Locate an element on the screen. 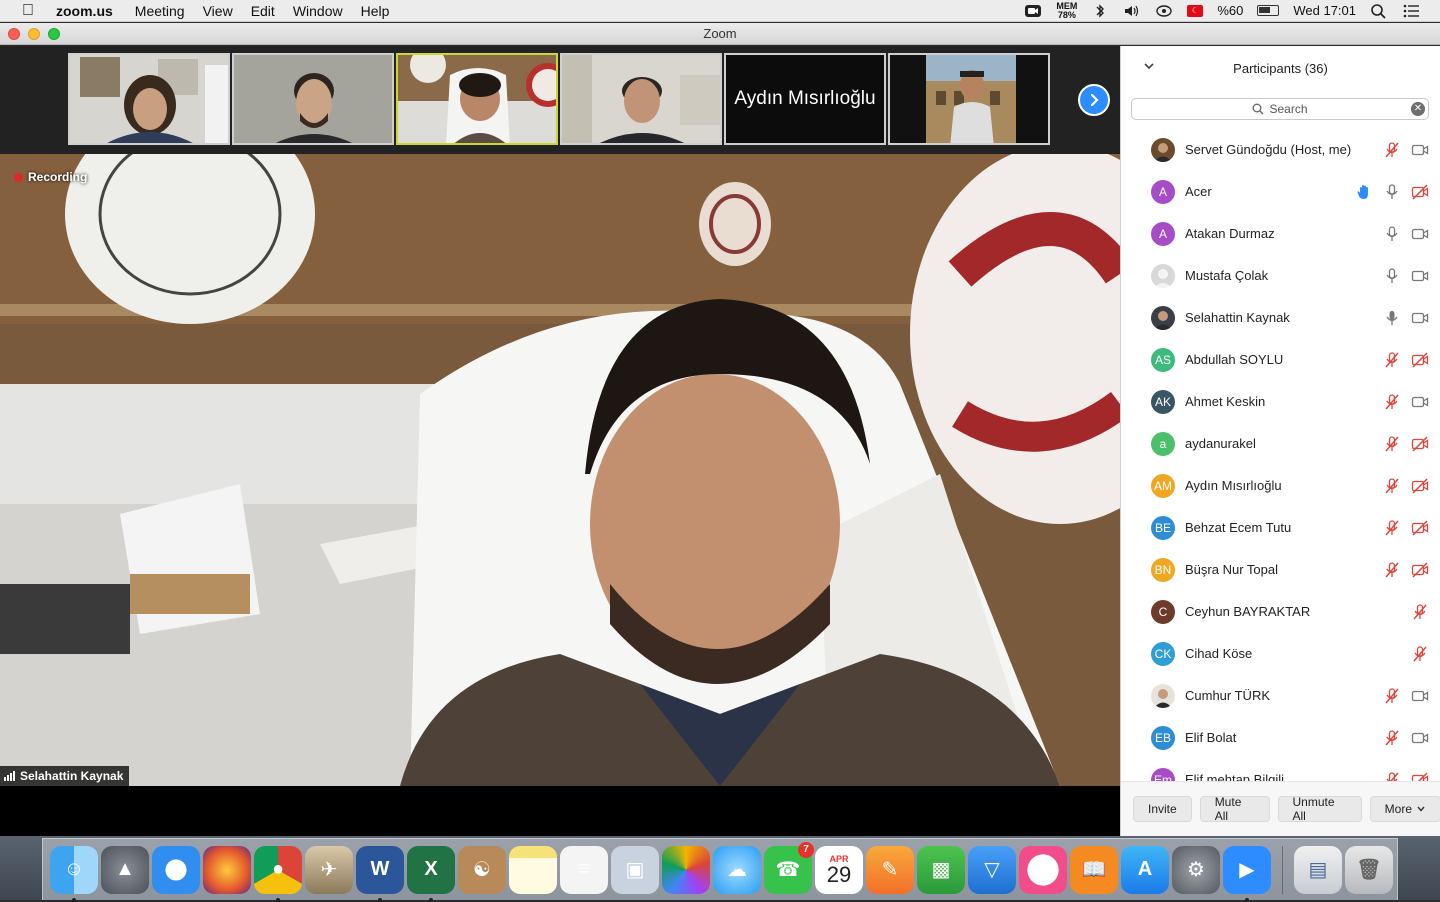  zoom-icon: ▶ is located at coordinates (1247, 873).